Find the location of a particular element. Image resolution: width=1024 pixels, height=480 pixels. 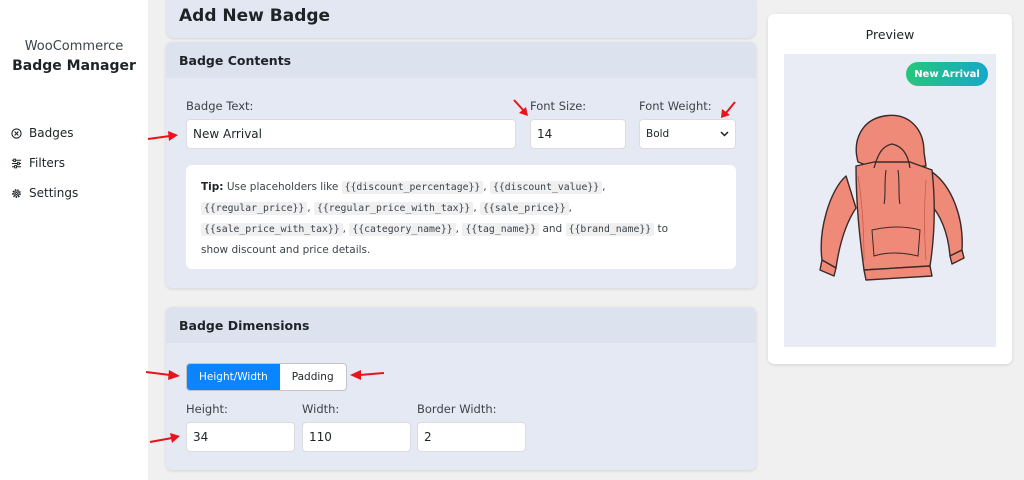

placeholder-code: {{category_name}} is located at coordinates (402, 229).